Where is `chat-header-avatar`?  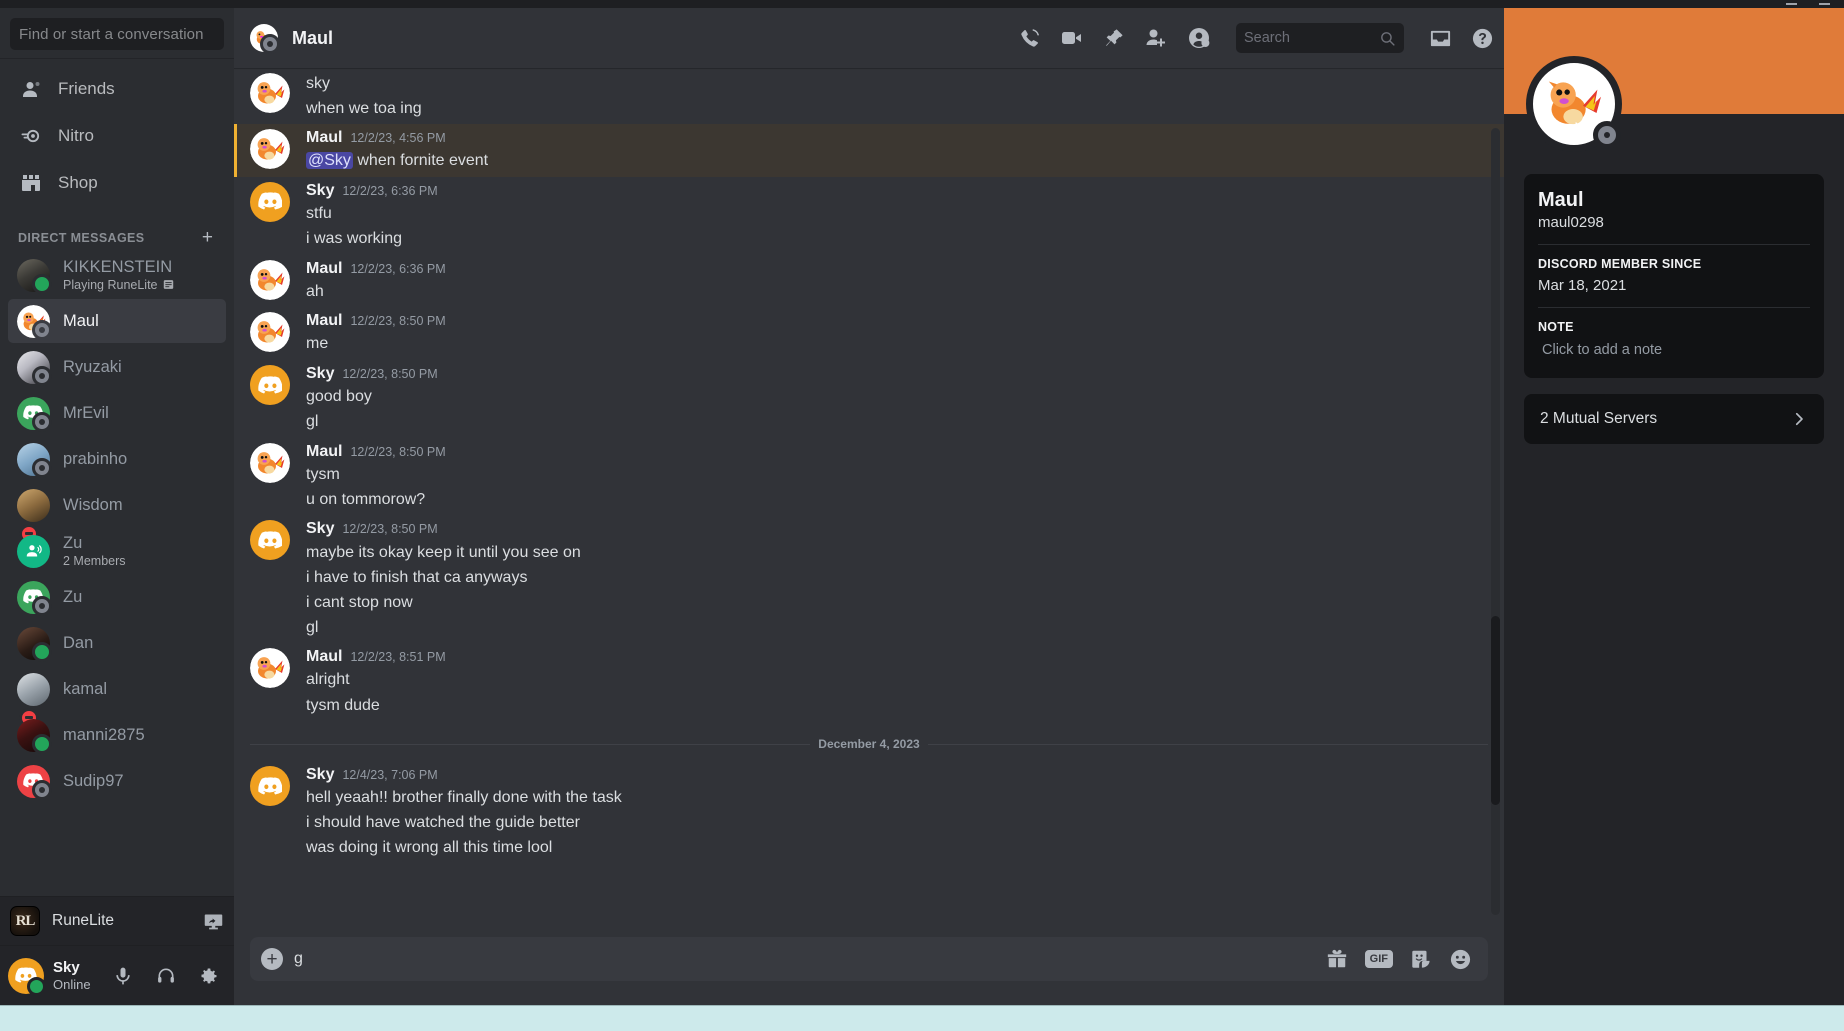 chat-header-avatar is located at coordinates (265, 39).